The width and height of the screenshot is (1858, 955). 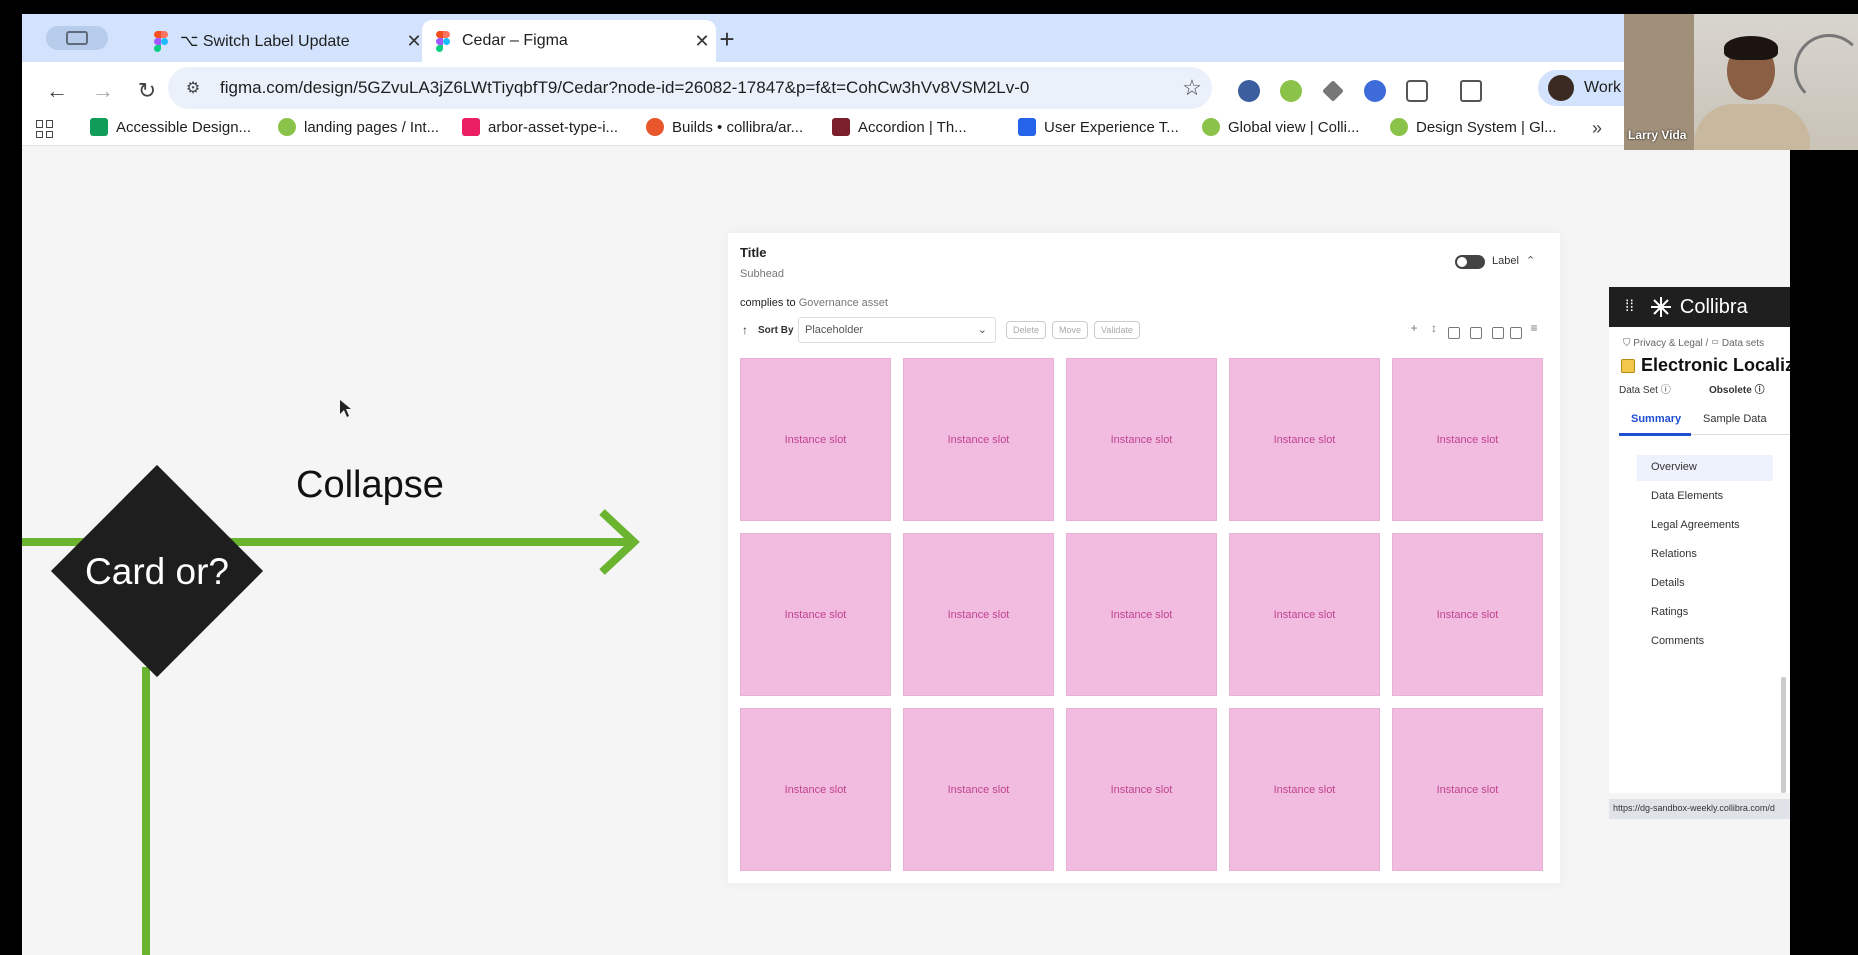 What do you see at coordinates (1291, 91) in the screenshot?
I see `extension-collibra-icon` at bounding box center [1291, 91].